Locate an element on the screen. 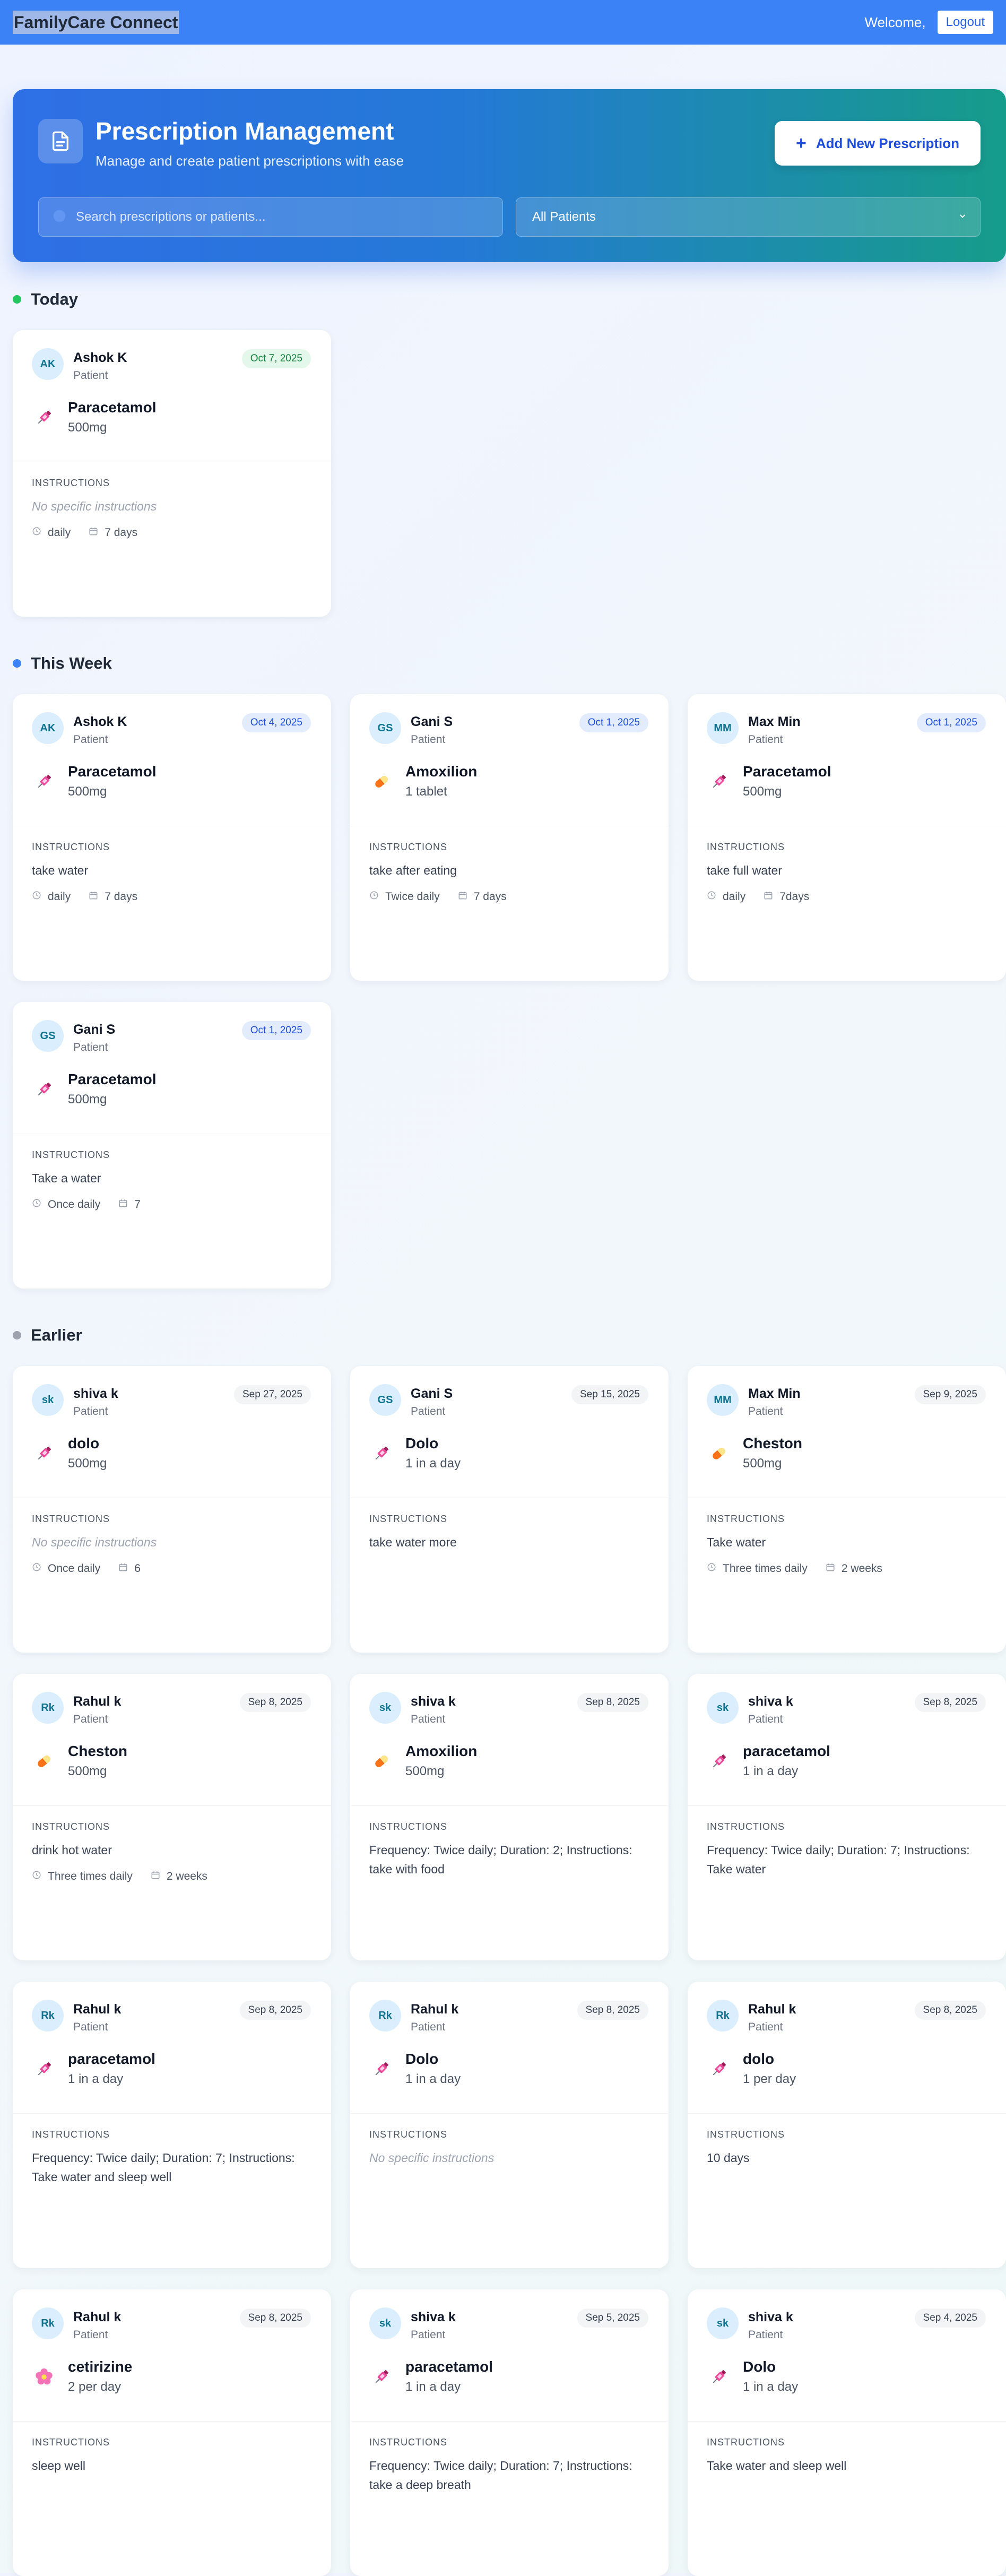  section-title: Earlier is located at coordinates (56, 1335).